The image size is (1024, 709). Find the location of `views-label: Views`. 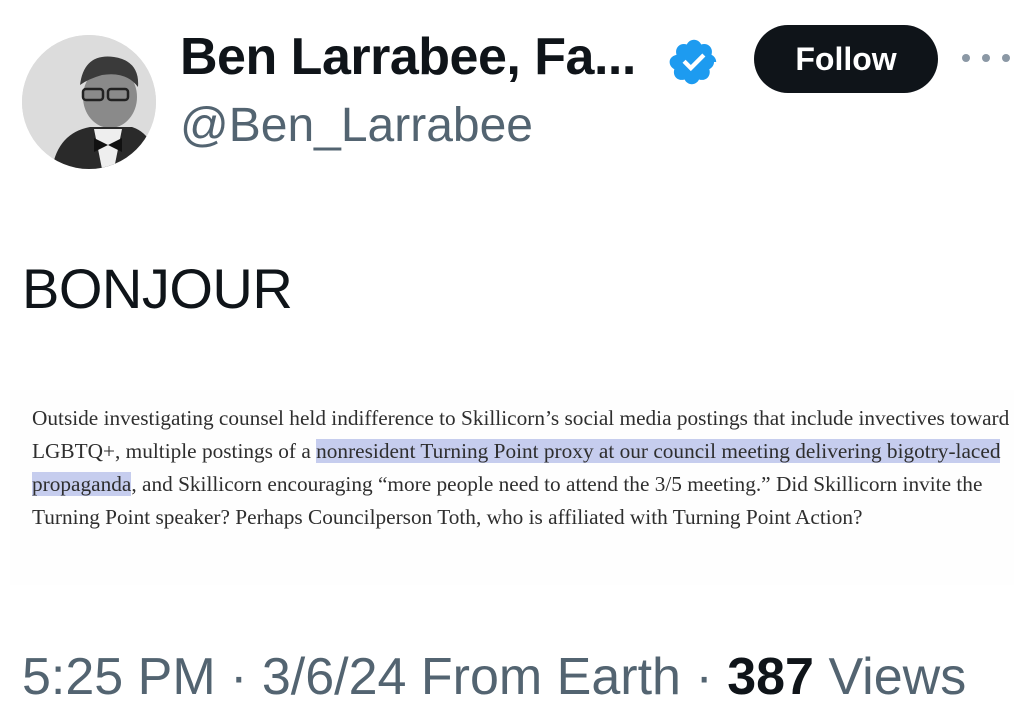

views-label: Views is located at coordinates (897, 677).